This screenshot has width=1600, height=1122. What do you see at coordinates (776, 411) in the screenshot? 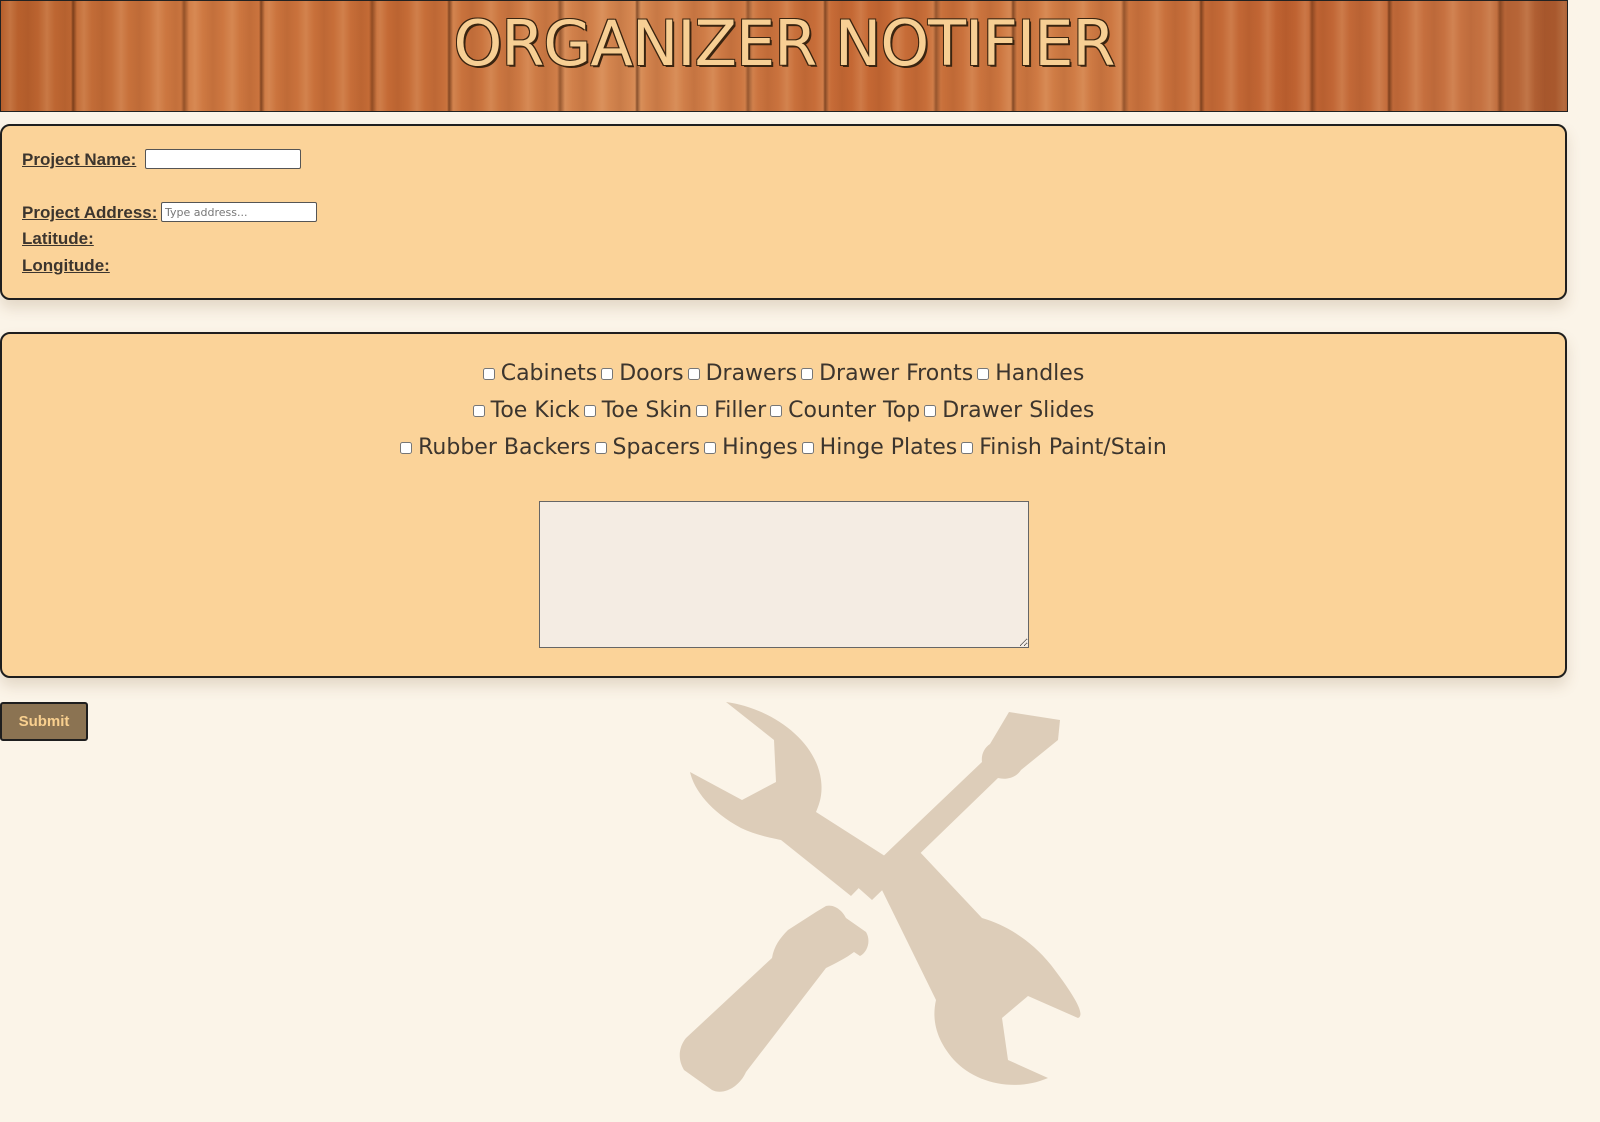
I see `checkbox-counter-top` at bounding box center [776, 411].